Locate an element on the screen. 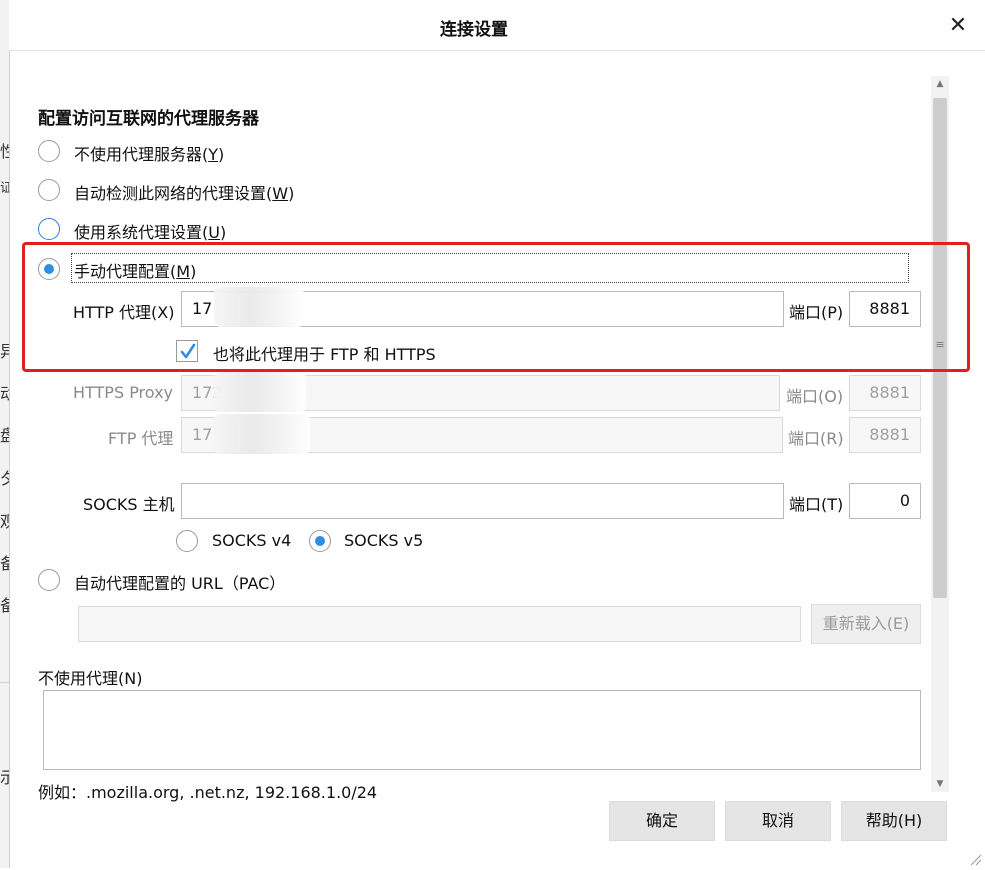 Image resolution: width=985 pixels, height=870 pixels. radio-system-proxy is located at coordinates (49, 229).